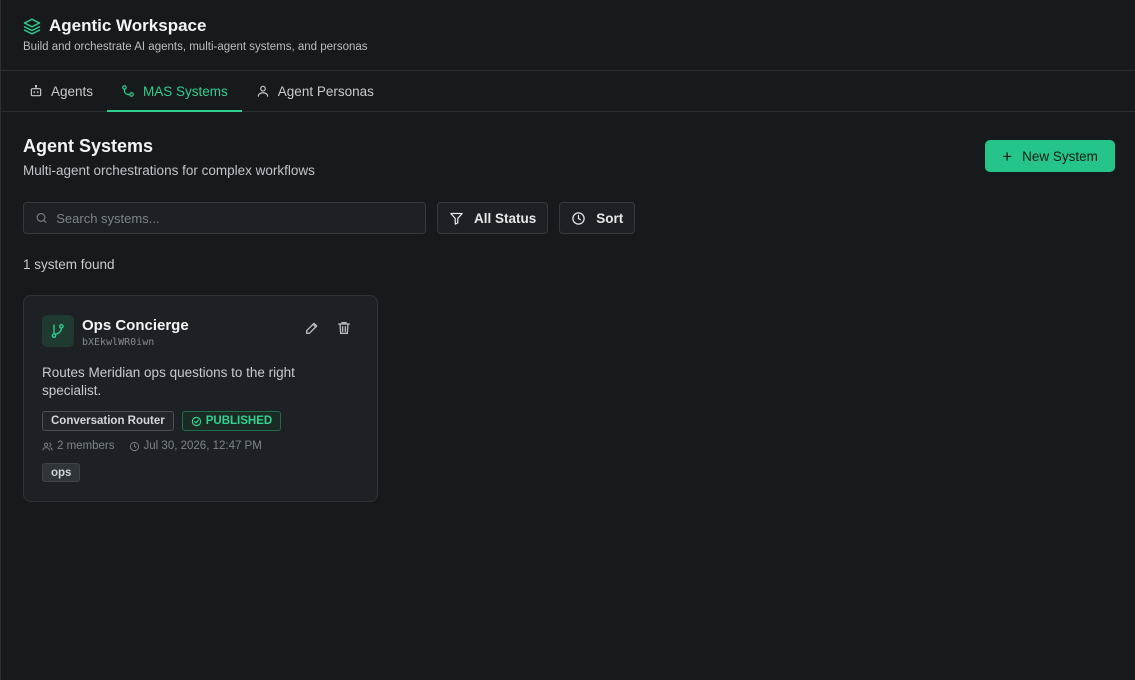 Image resolution: width=1135 pixels, height=680 pixels. What do you see at coordinates (36, 90) in the screenshot?
I see `robot-icon` at bounding box center [36, 90].